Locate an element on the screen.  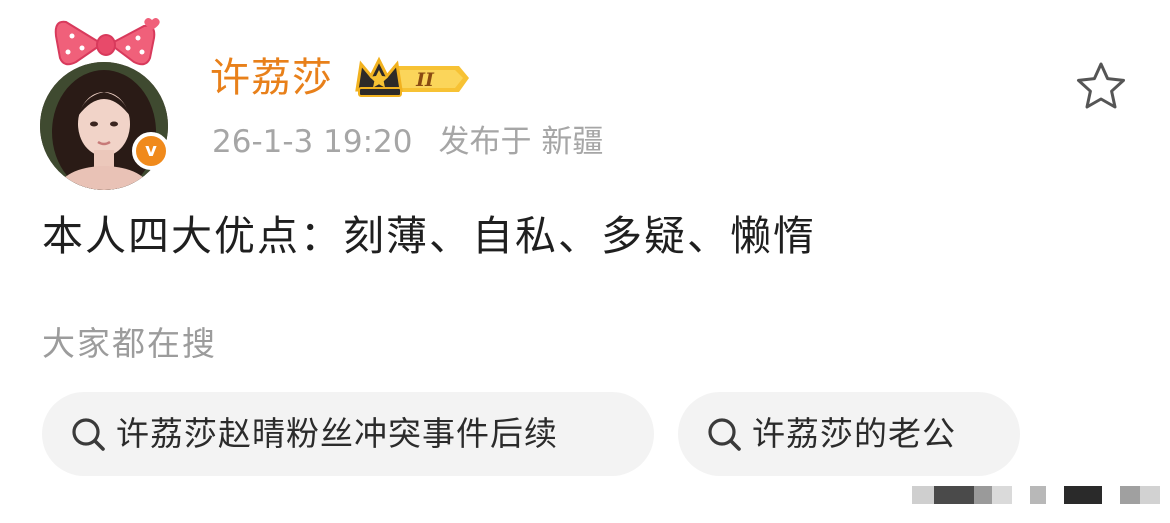
author-avatar-area: v is located at coordinates (110, 104).